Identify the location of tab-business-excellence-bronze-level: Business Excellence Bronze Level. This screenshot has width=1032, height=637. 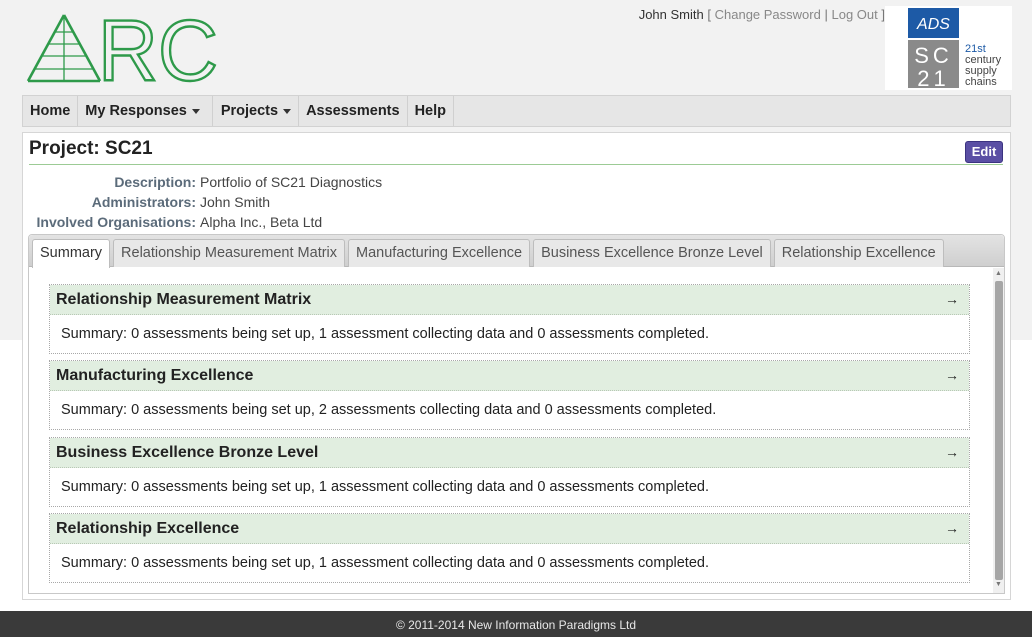
(652, 253).